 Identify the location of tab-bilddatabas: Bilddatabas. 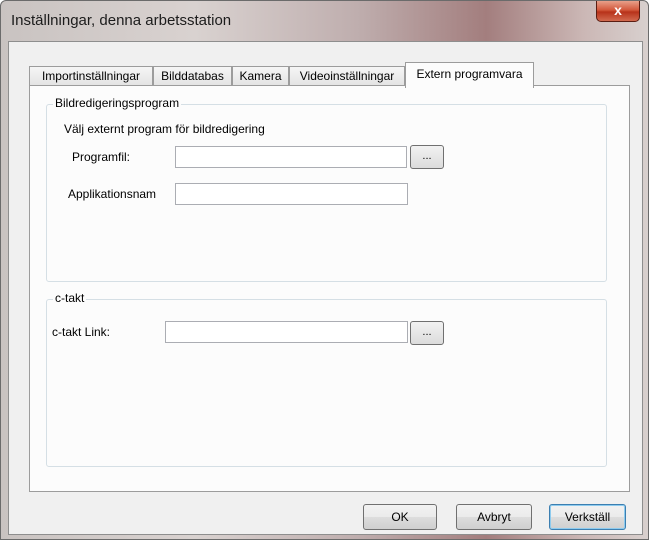
(192, 76).